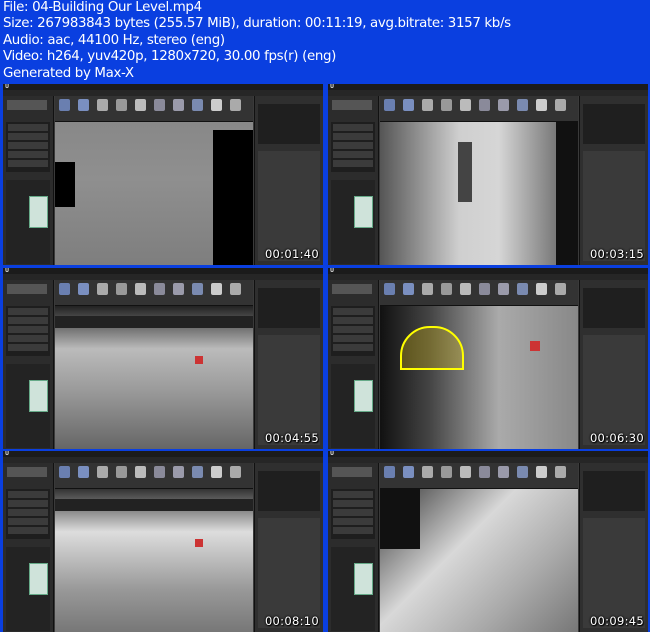 The height and width of the screenshot is (632, 650). I want to click on thumbnail-timestamp: 00:01:40, so click(291, 254).